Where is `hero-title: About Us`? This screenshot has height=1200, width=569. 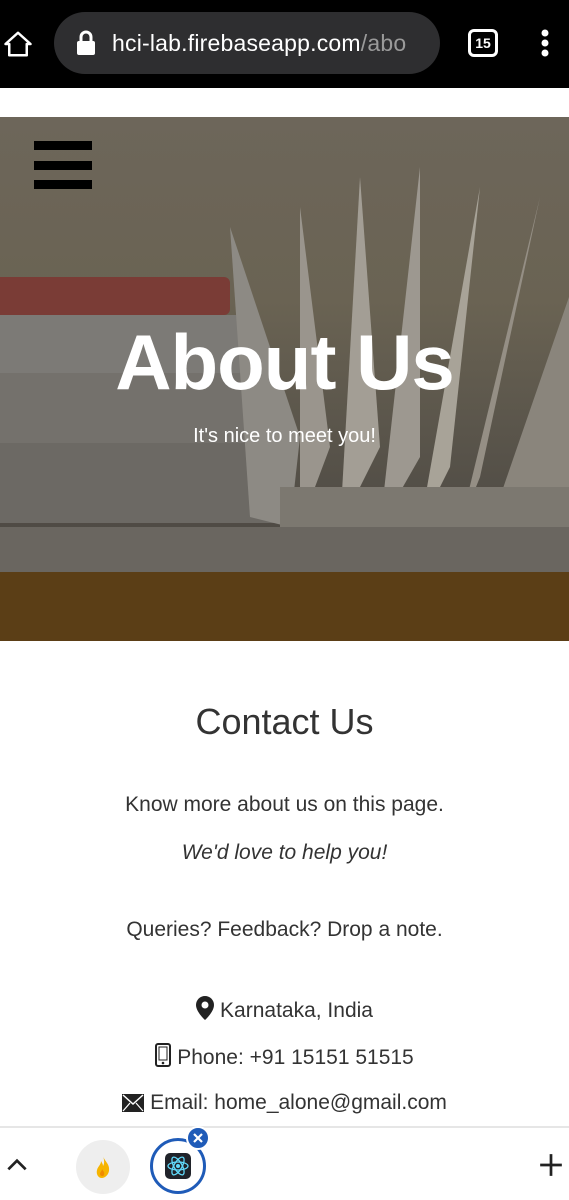
hero-title: About Us is located at coordinates (285, 362).